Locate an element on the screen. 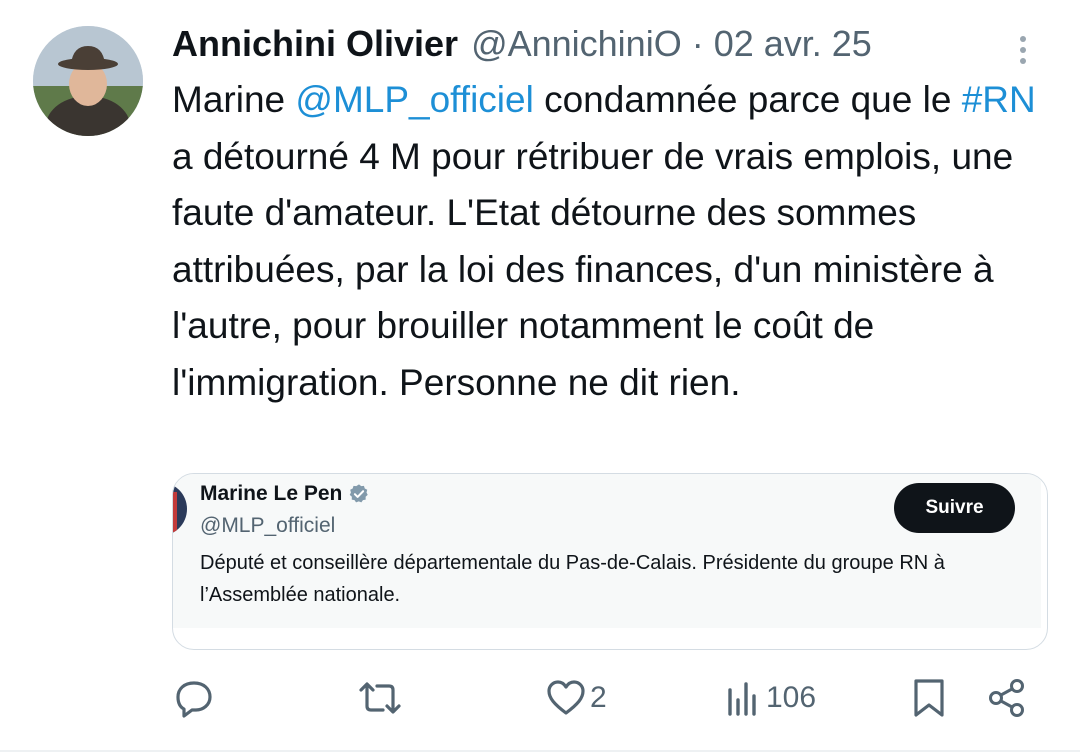  card-name: Marine Le Pen is located at coordinates (271, 494).